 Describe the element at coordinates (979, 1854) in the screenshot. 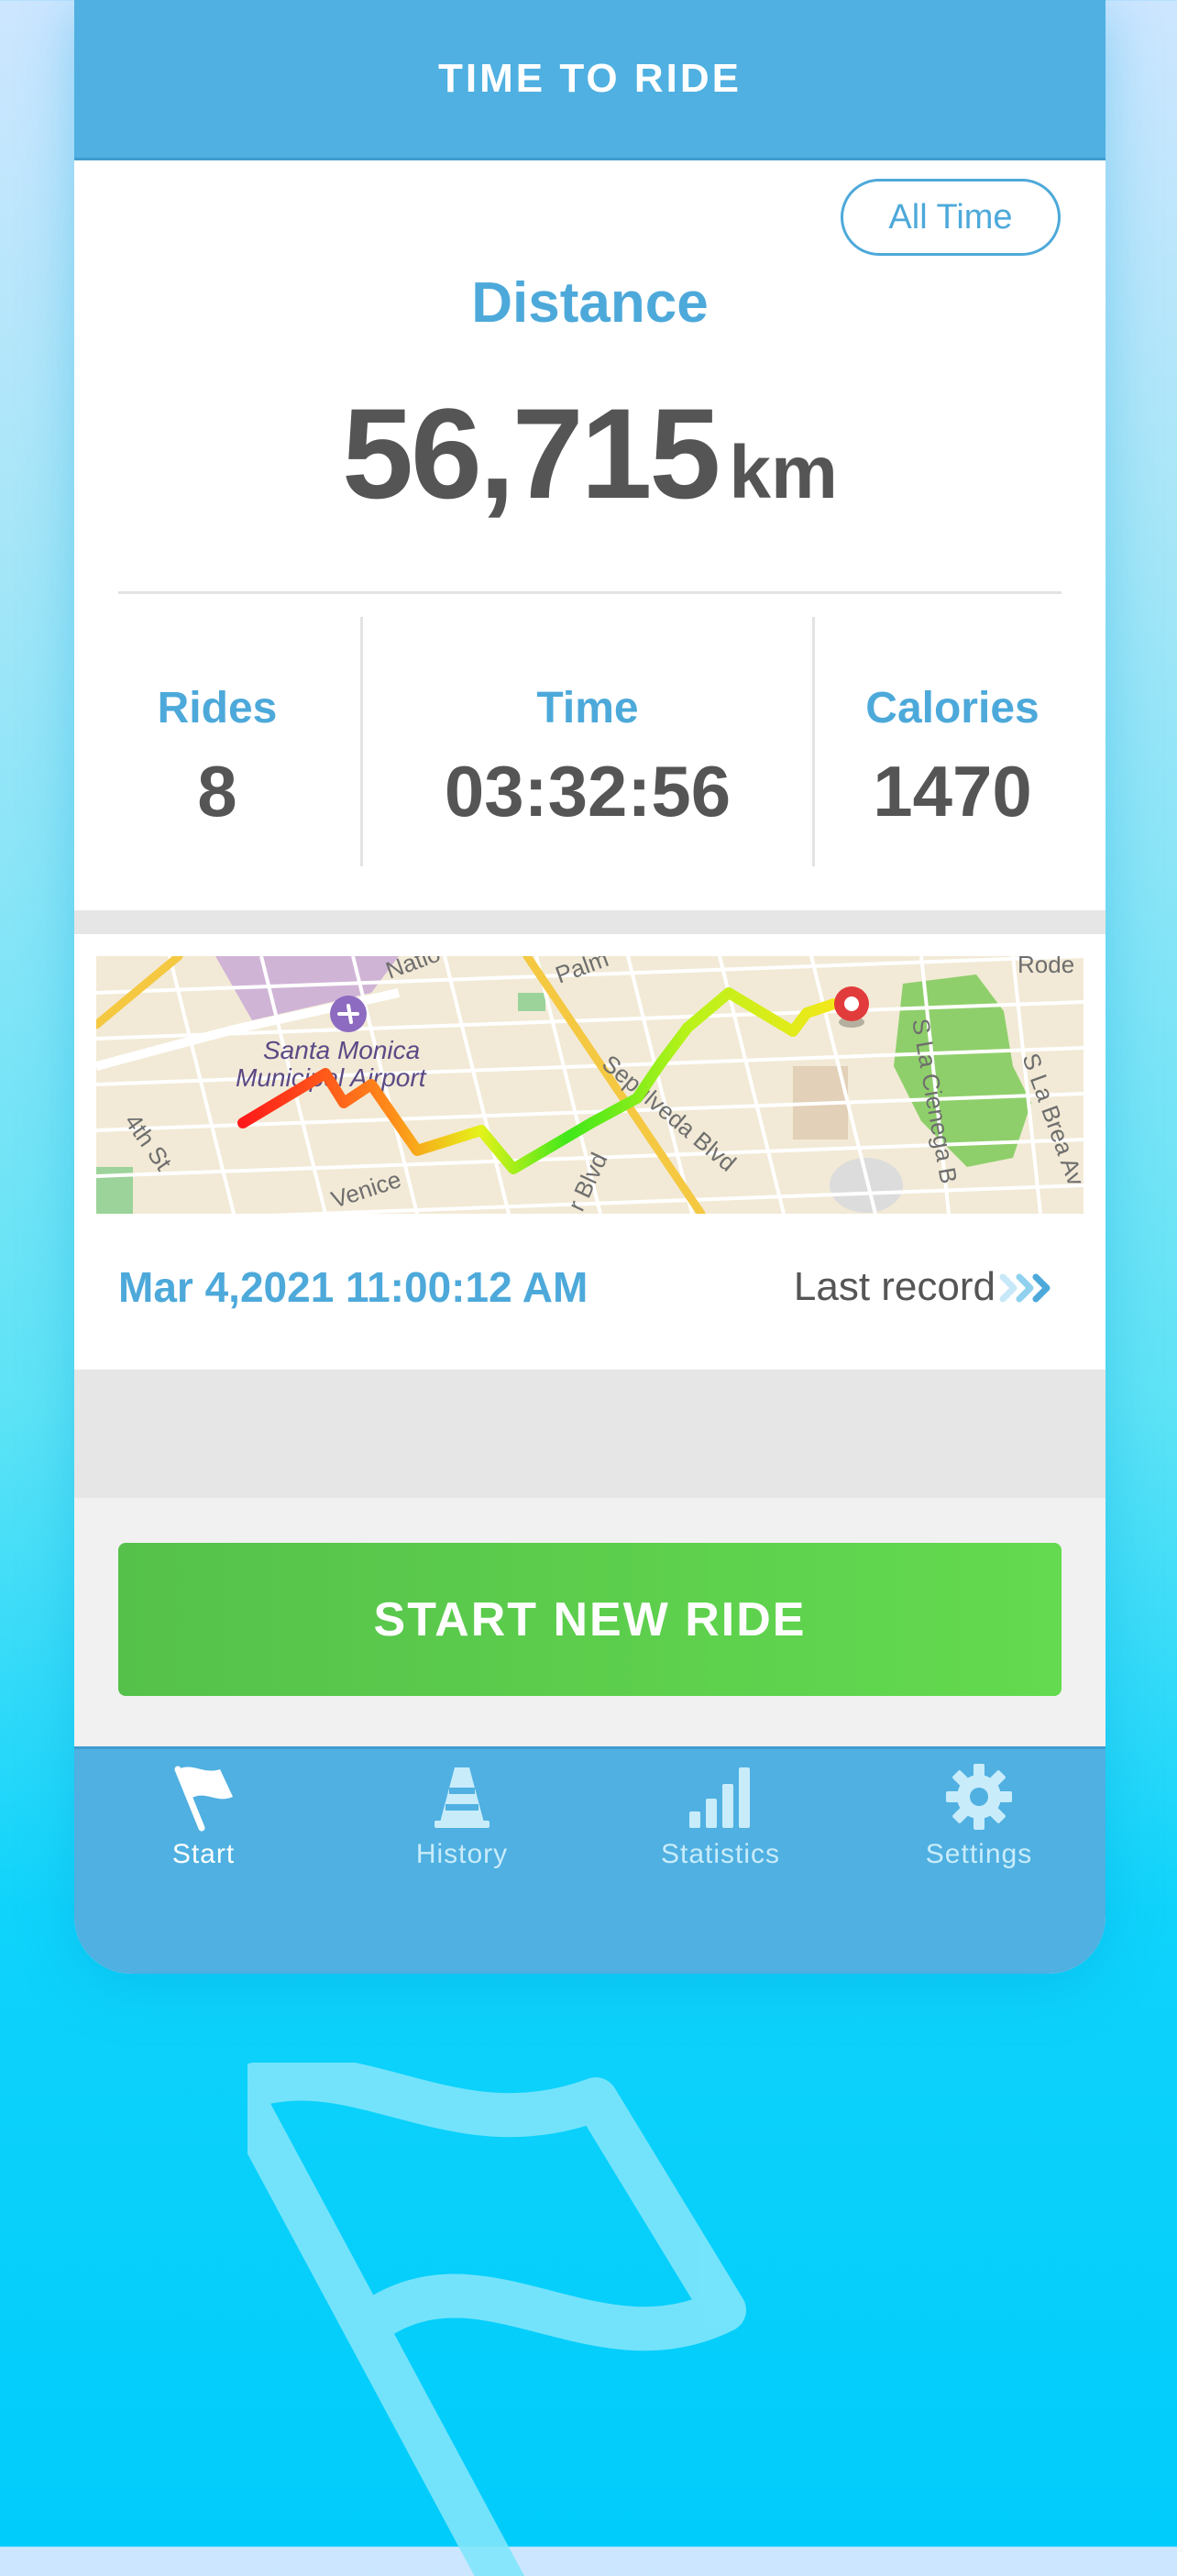

I see `tab-label: Settings` at that location.